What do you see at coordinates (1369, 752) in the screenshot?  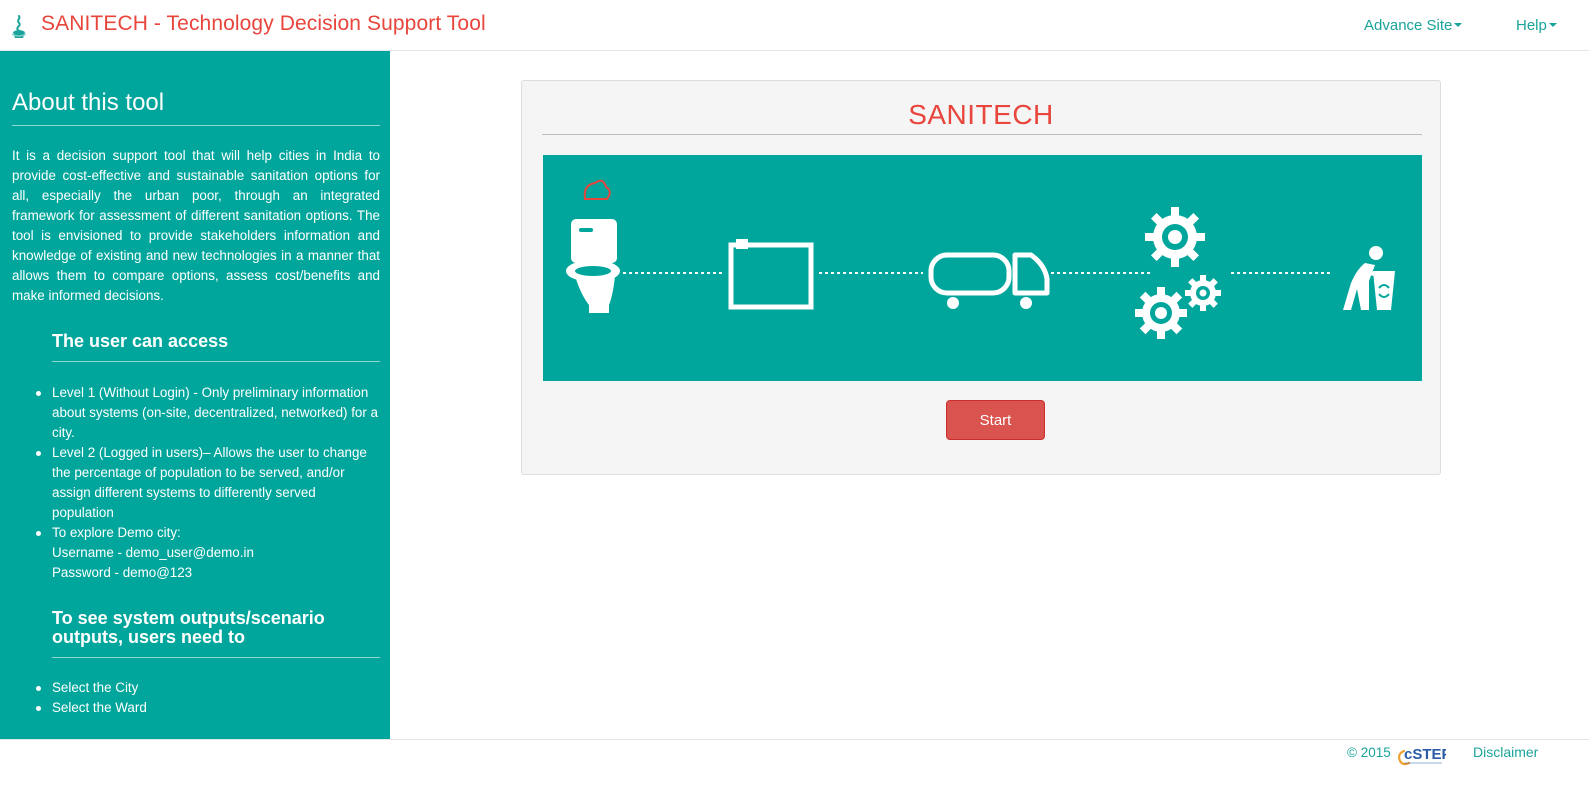 I see `copyright-text: © 2015` at bounding box center [1369, 752].